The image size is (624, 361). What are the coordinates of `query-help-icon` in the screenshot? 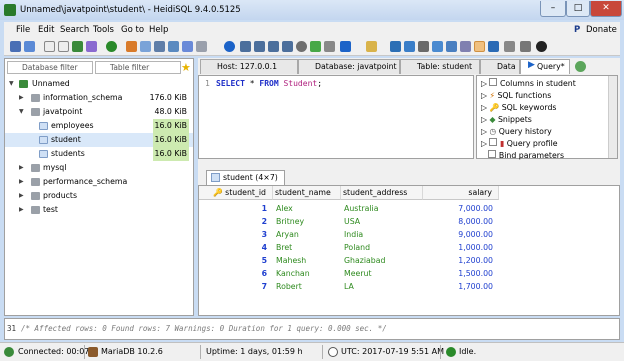 It's located at (451, 46).